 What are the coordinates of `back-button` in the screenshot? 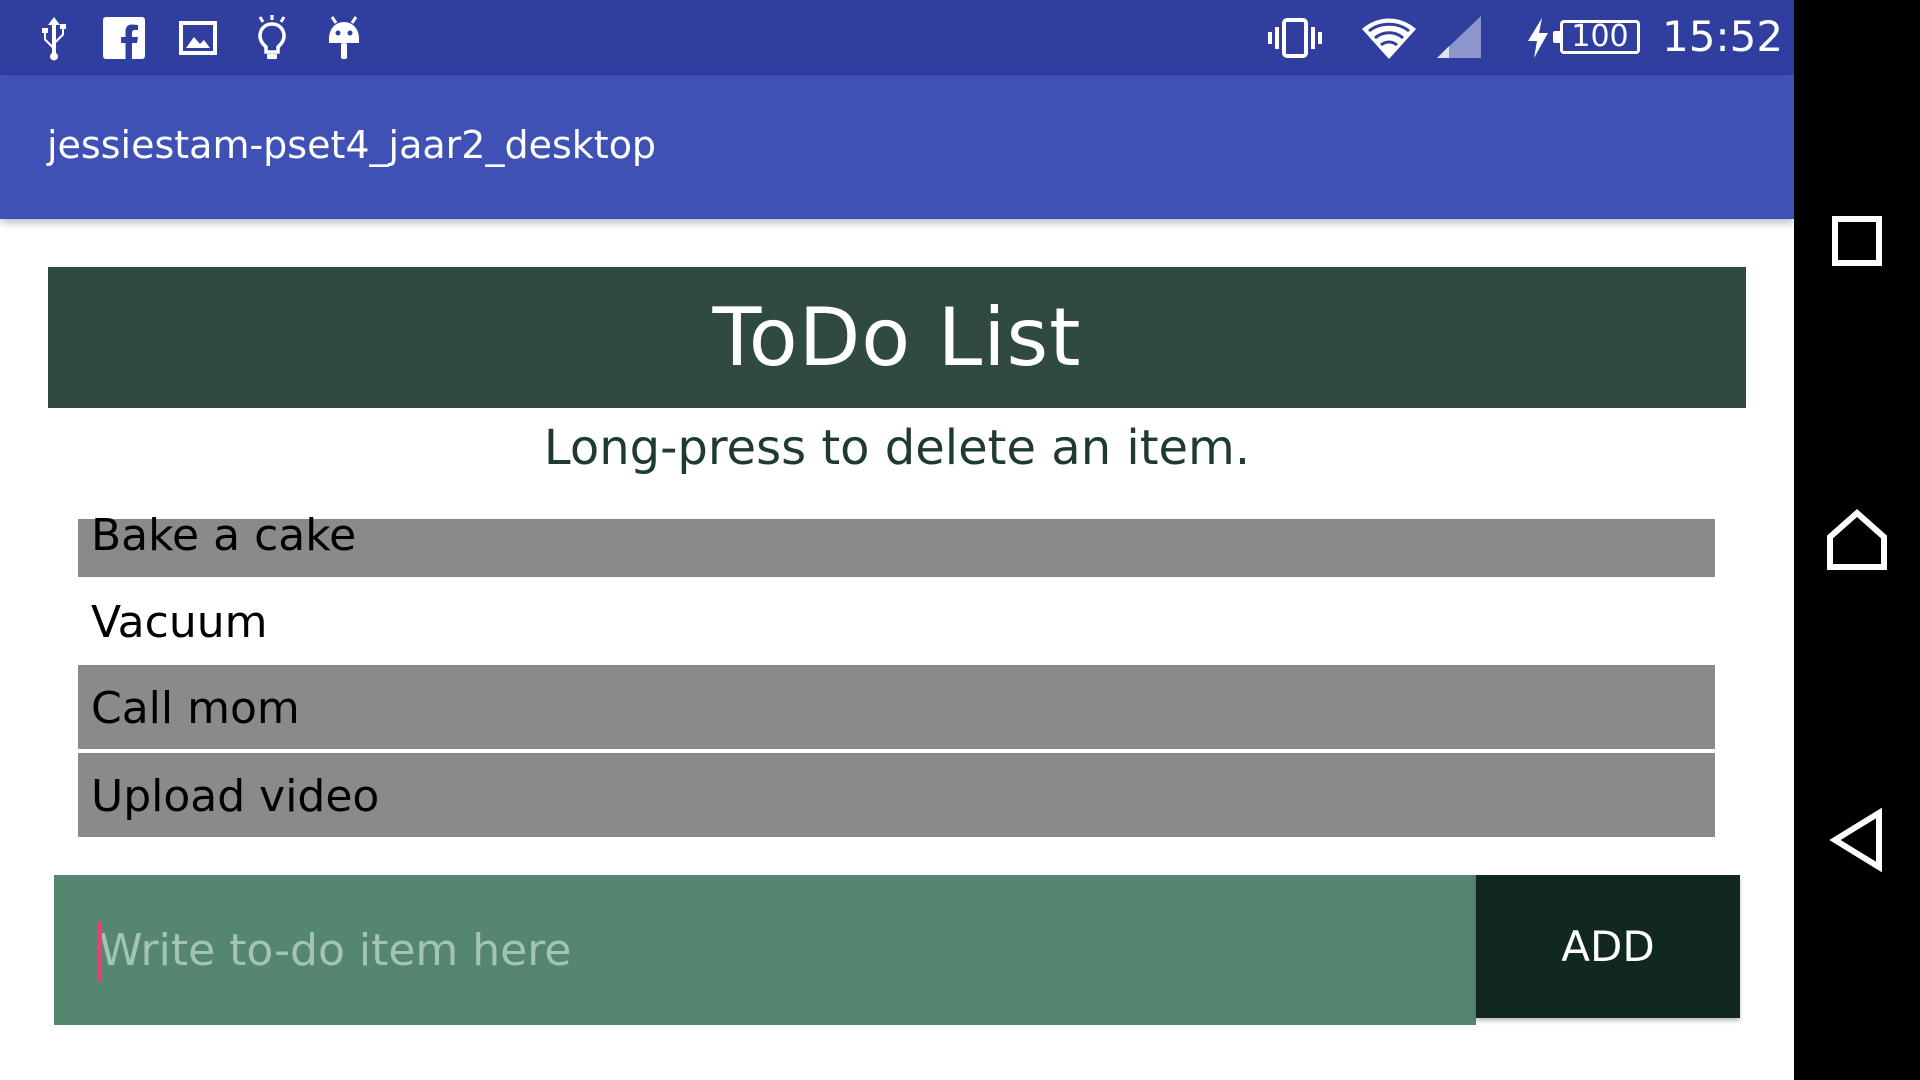 It's located at (1857, 840).